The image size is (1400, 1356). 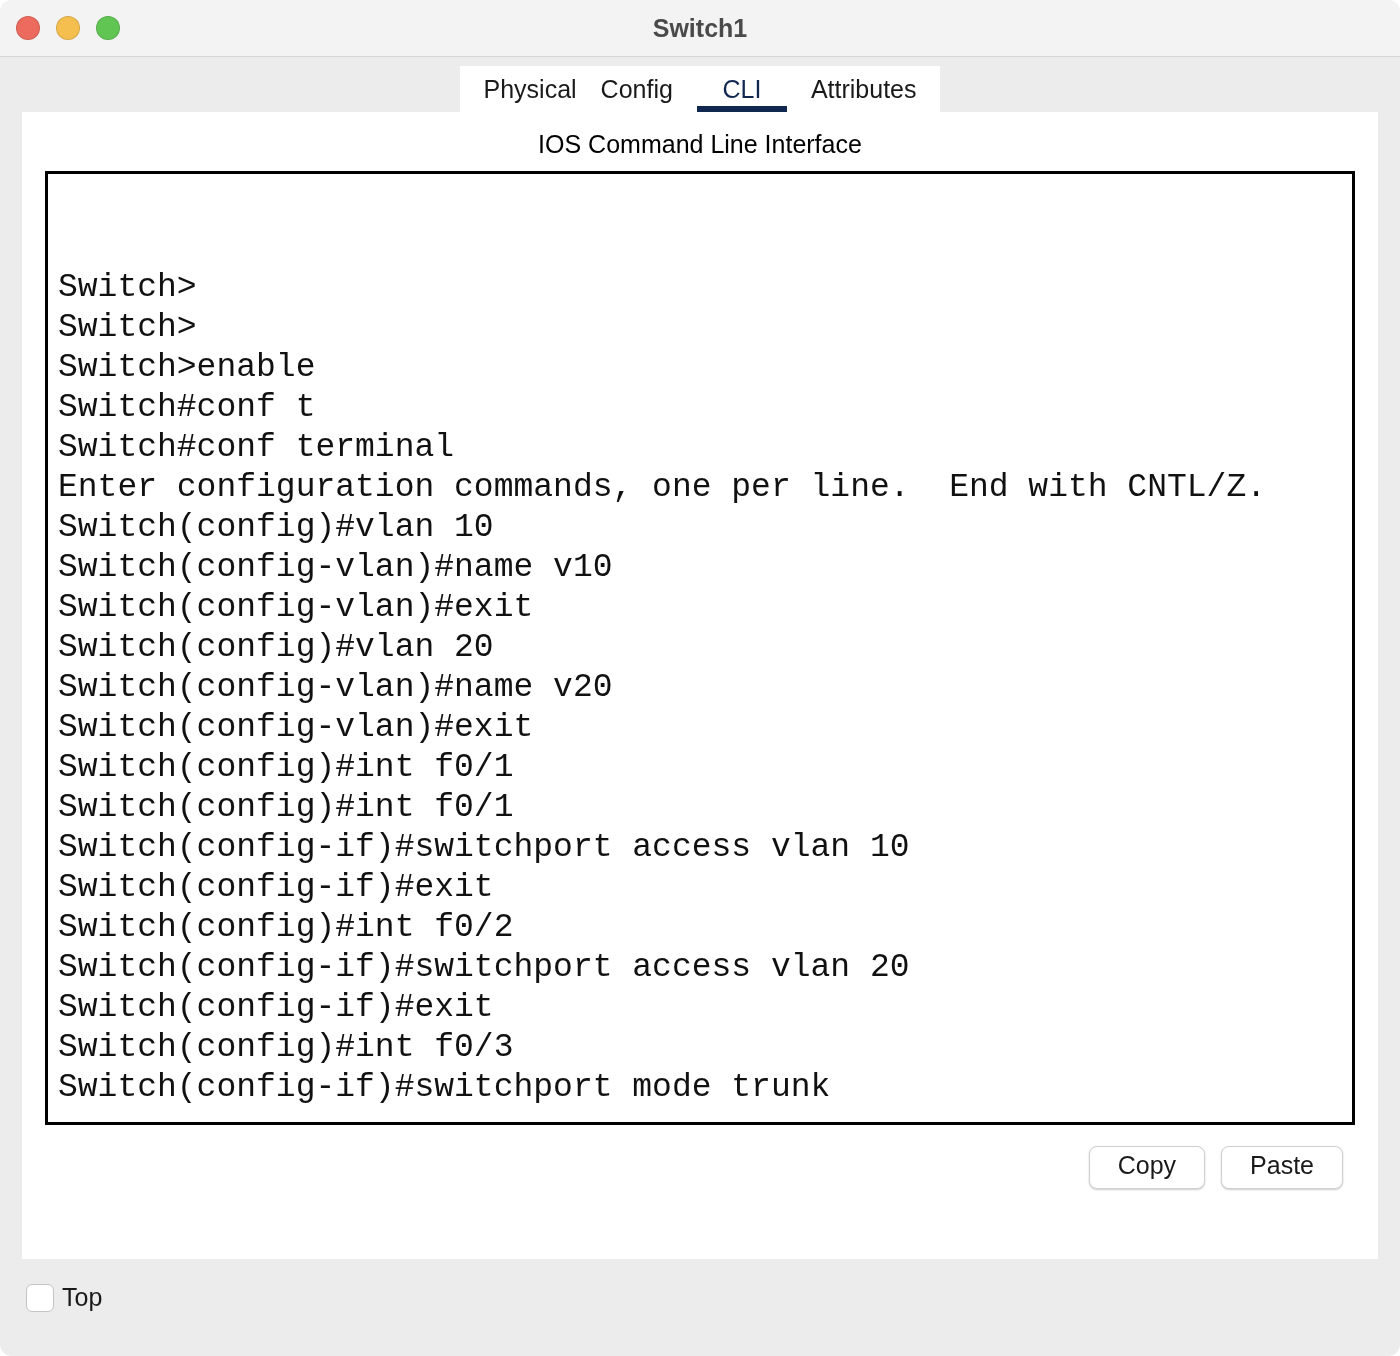 I want to click on terminal-line: Switch(config)#vlan 20, so click(x=276, y=648).